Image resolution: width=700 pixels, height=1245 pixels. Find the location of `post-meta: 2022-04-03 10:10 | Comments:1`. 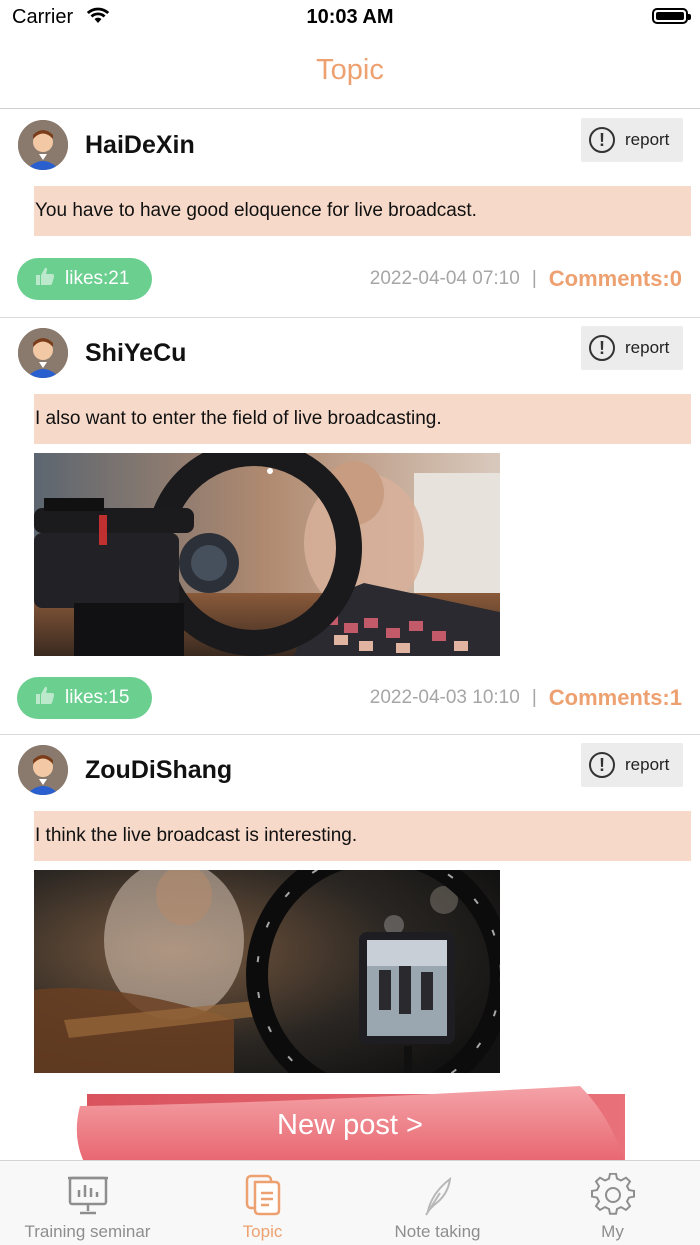

post-meta: 2022-04-03 10:10 | Comments:1 is located at coordinates (526, 698).